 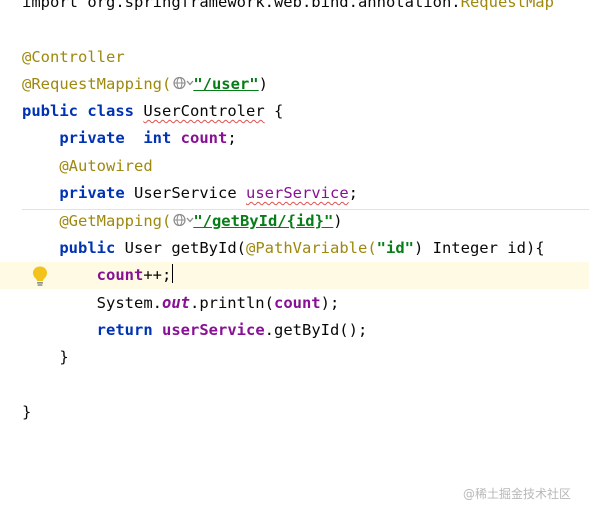 I want to click on code-line-controller-annotation: @Controller, so click(x=73, y=57).